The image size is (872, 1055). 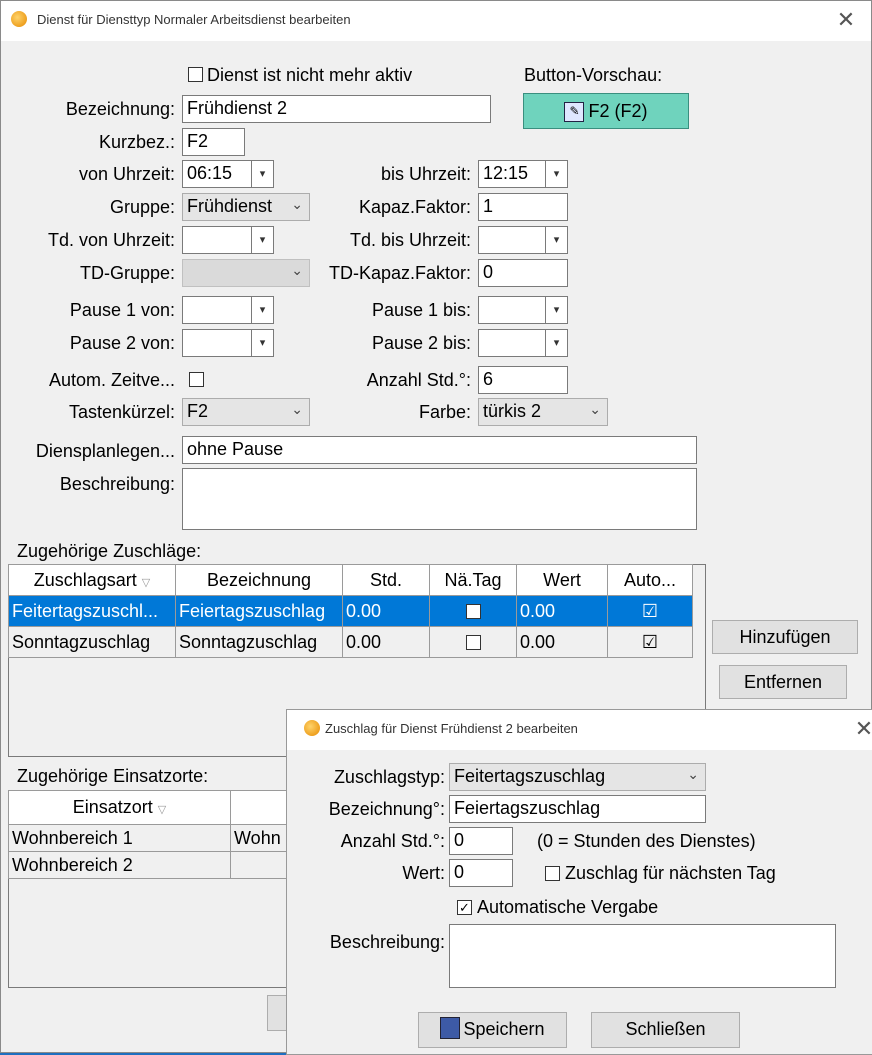 What do you see at coordinates (593, 75) in the screenshot?
I see `button-preview-label: Button-Vorschau:` at bounding box center [593, 75].